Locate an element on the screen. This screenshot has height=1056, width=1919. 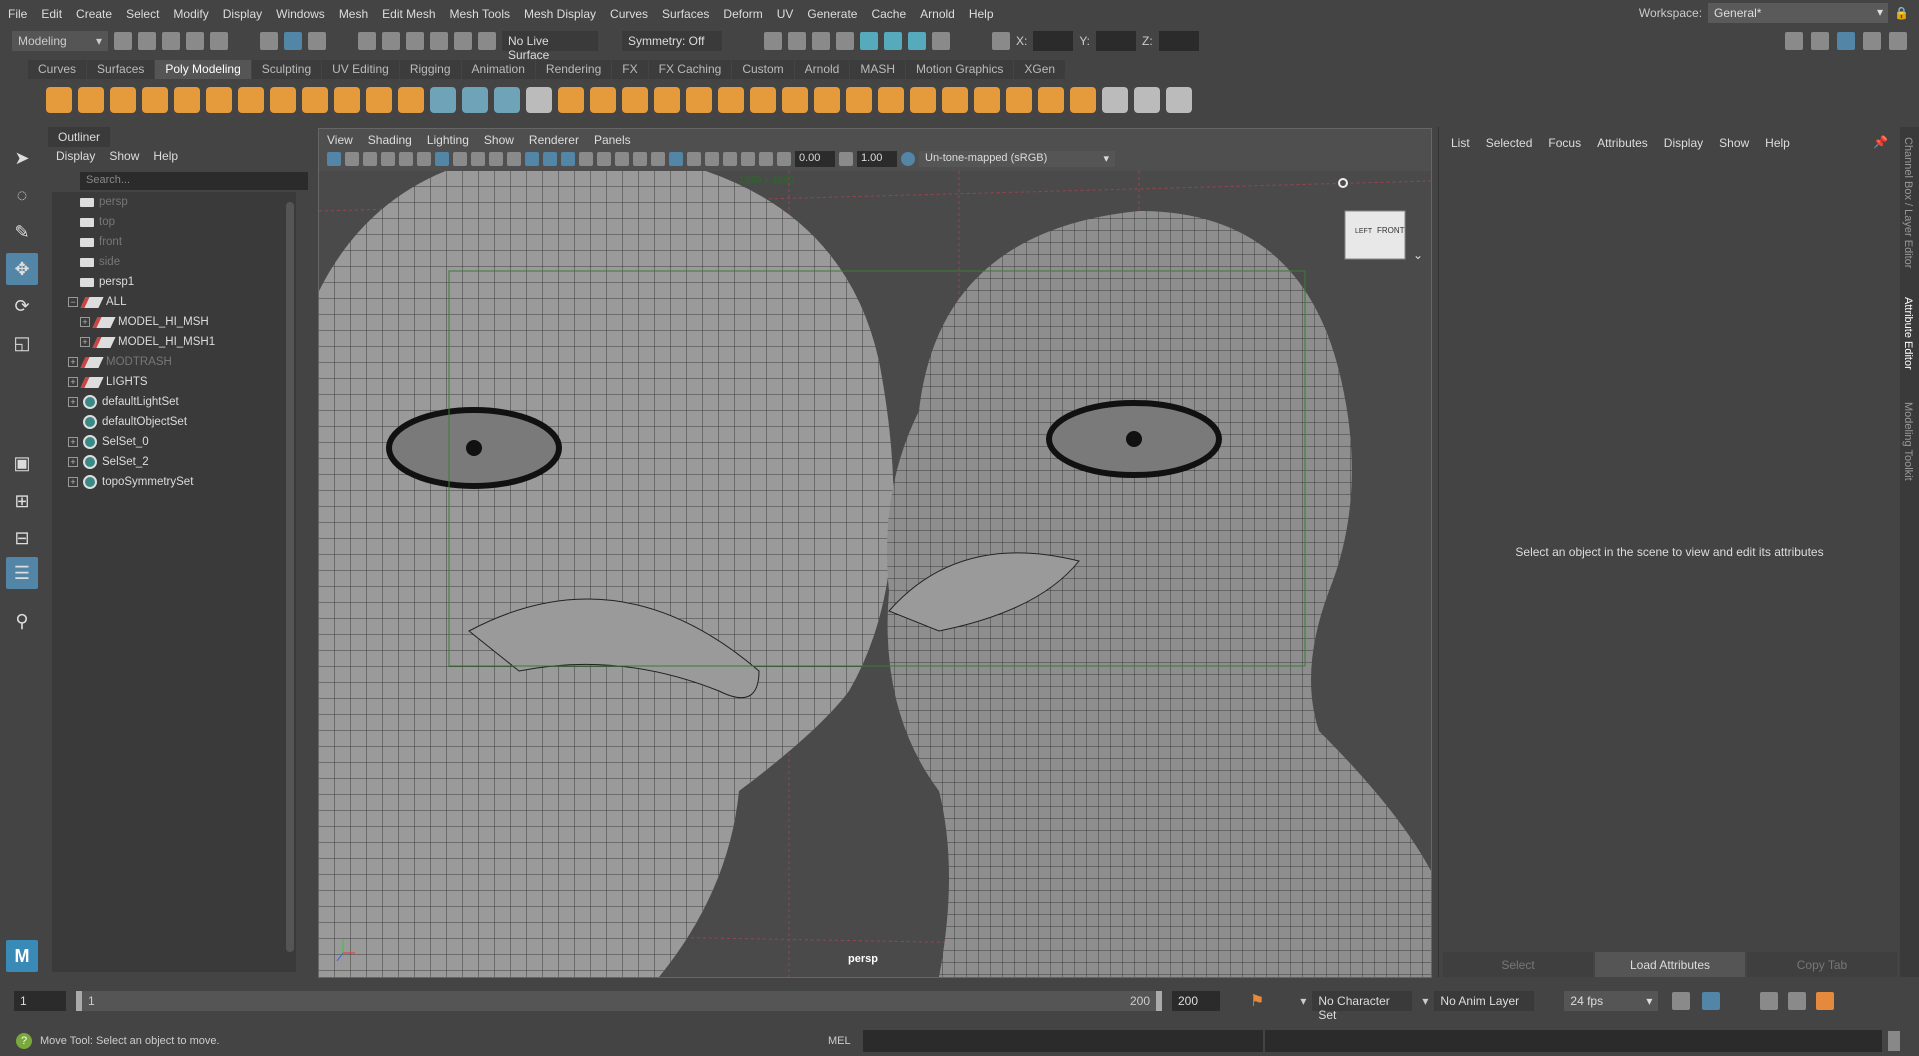
menu-edit: Edit is located at coordinates (51, 14).